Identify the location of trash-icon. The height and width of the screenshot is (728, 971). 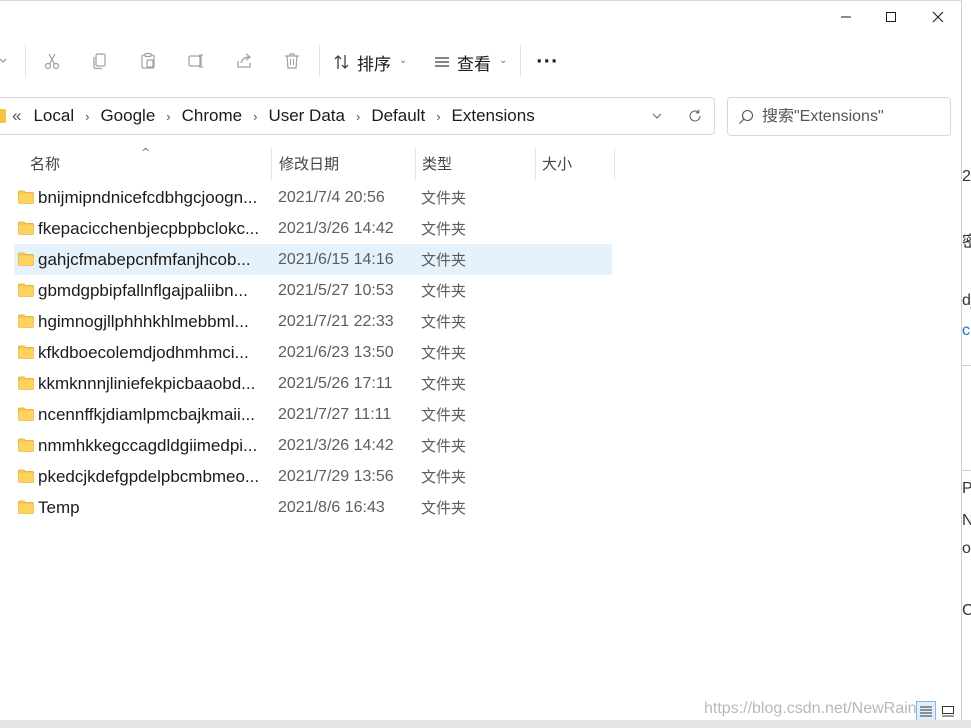
(292, 61).